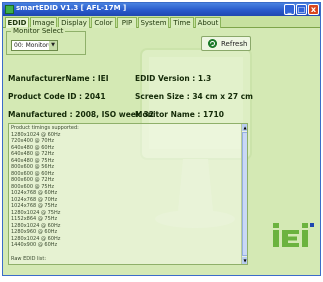 The width and height of the screenshot is (323, 282). What do you see at coordinates (81, 114) in the screenshot?
I see `manufactured-date: Manufactured : 2008, ISO week 32` at bounding box center [81, 114].